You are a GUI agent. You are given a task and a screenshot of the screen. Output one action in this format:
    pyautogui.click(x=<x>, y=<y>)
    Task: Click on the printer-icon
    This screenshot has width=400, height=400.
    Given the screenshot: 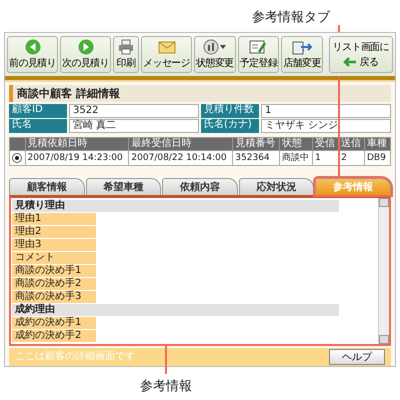 What is the action you would take?
    pyautogui.click(x=126, y=47)
    